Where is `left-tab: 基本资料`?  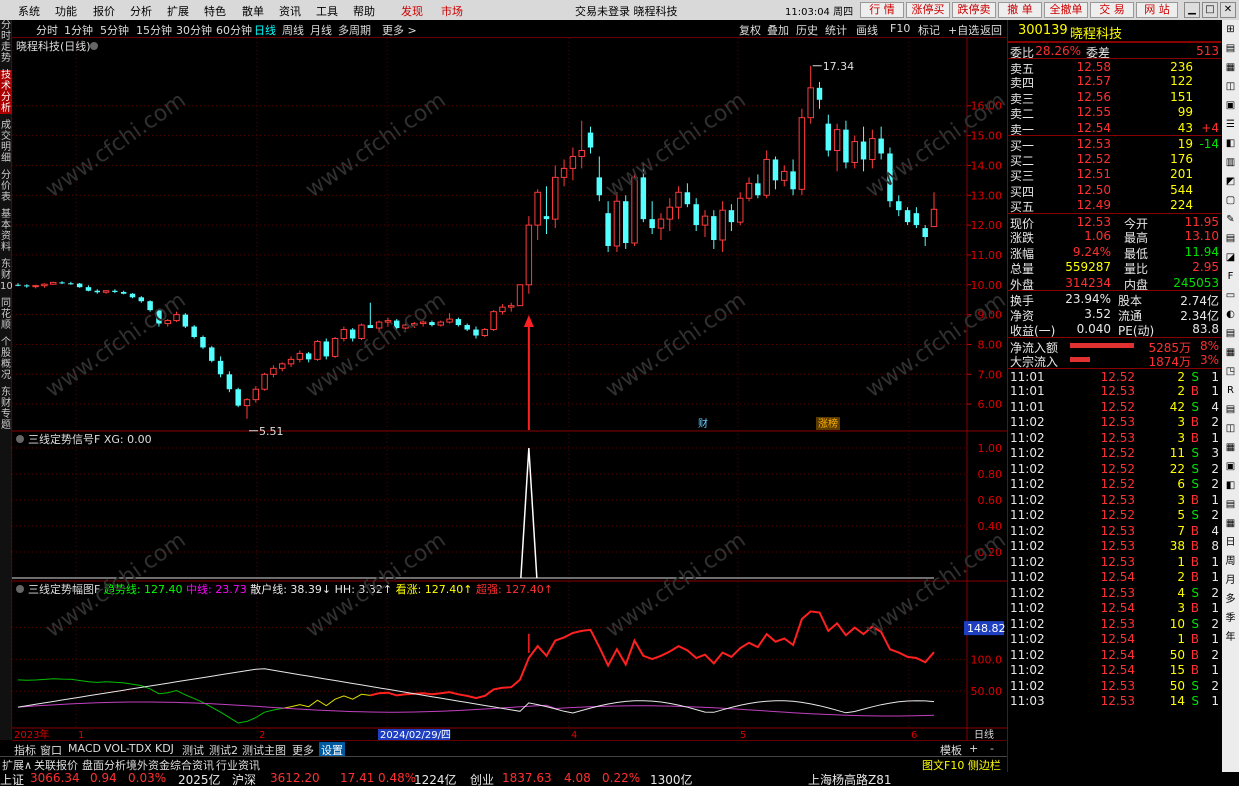
left-tab: 基本资料 is located at coordinates (6, 231).